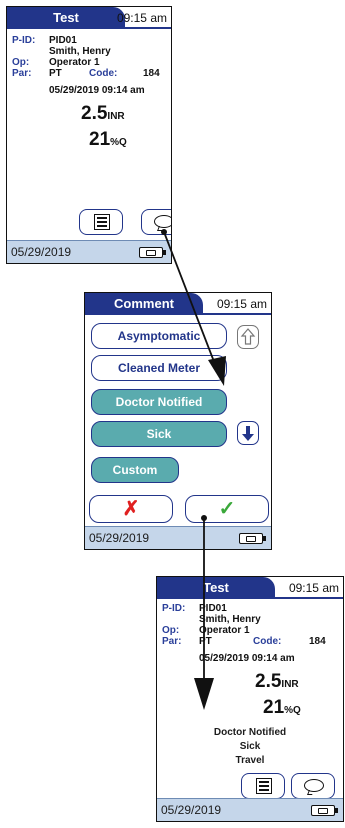 Image resolution: width=345 pixels, height=828 pixels. What do you see at coordinates (193, 469) in the screenshot?
I see `flow-arrows` at bounding box center [193, 469].